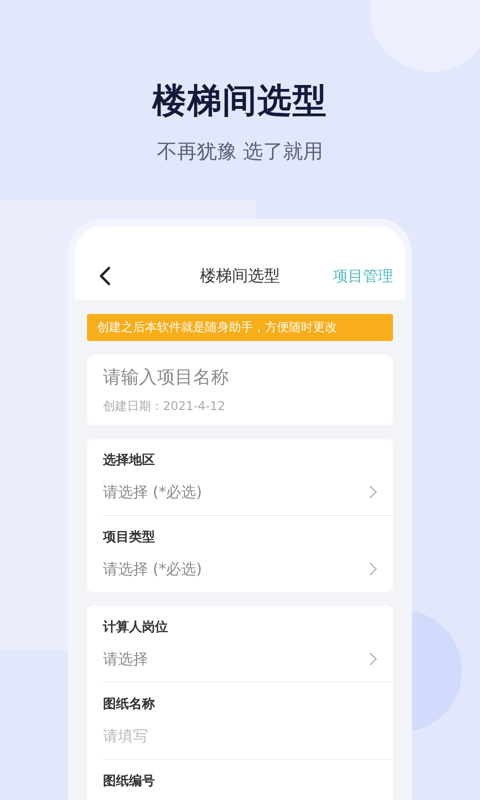 Image resolution: width=480 pixels, height=800 pixels. I want to click on field-label: 项目类型, so click(129, 537).